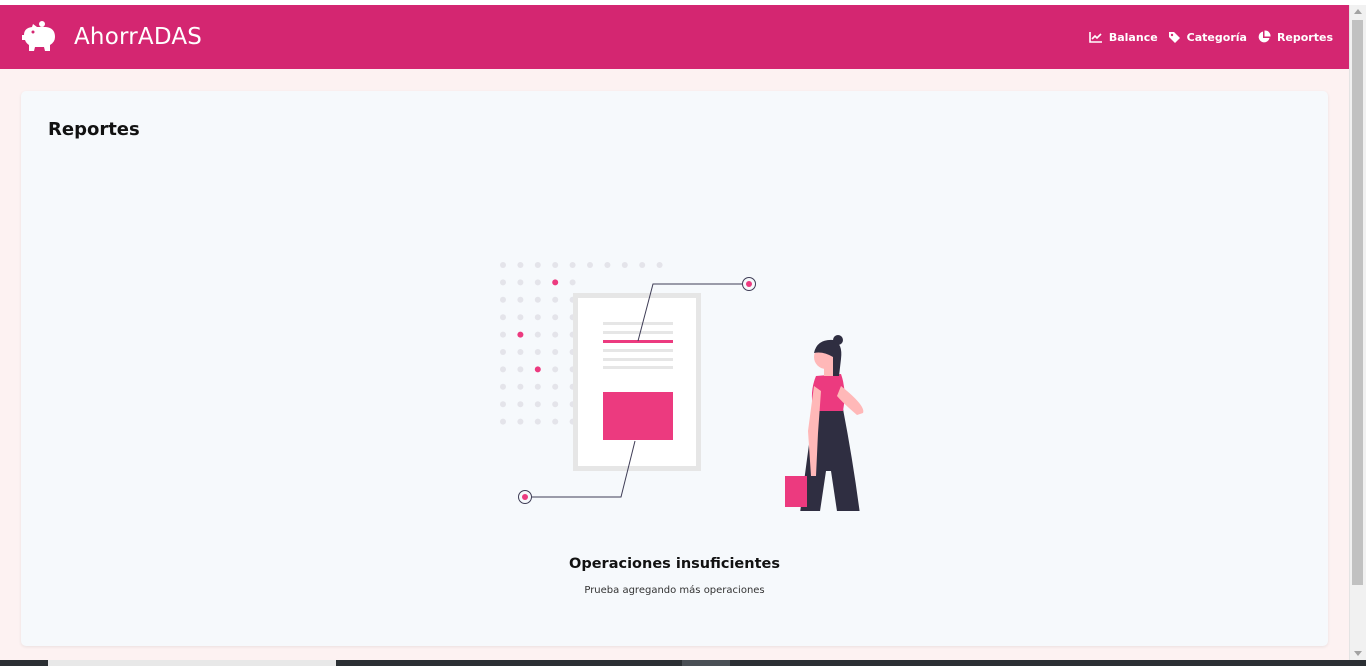 The image size is (1366, 666). Describe the element at coordinates (525, 497) in the screenshot. I see `connector-node-bottom-dot` at that location.